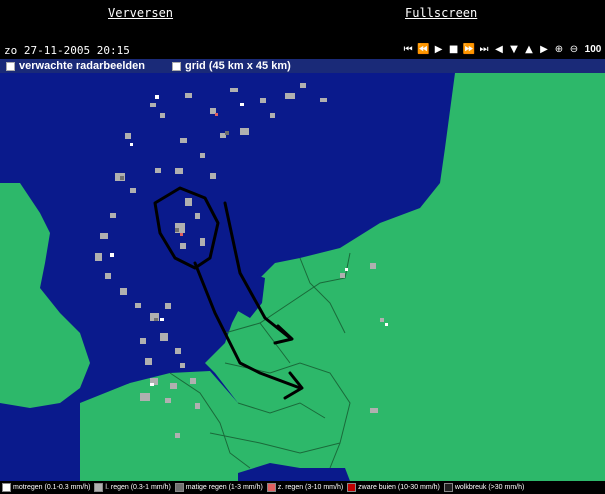 This screenshot has height=494, width=605. I want to click on legend-item: wolkbreuk (>30 mm/h), so click(484, 487).